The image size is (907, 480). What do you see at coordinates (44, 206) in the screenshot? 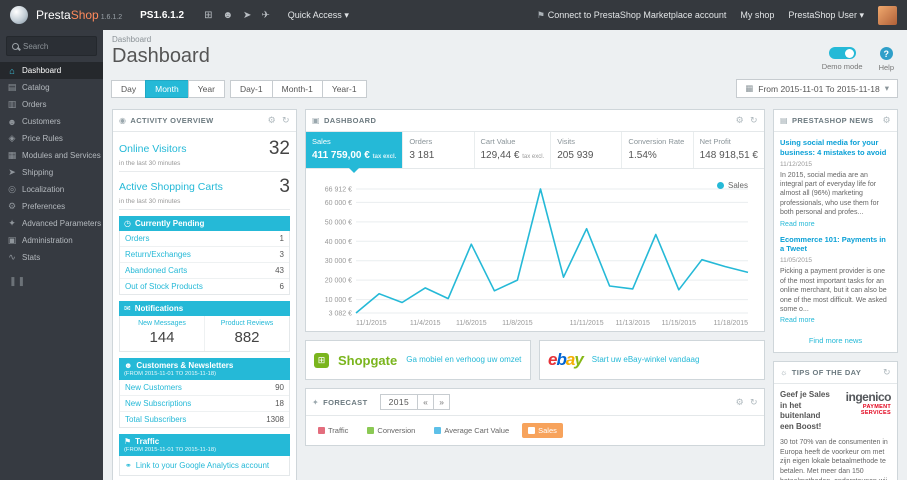
I see `sidebar-item-label: Preferences` at bounding box center [44, 206].